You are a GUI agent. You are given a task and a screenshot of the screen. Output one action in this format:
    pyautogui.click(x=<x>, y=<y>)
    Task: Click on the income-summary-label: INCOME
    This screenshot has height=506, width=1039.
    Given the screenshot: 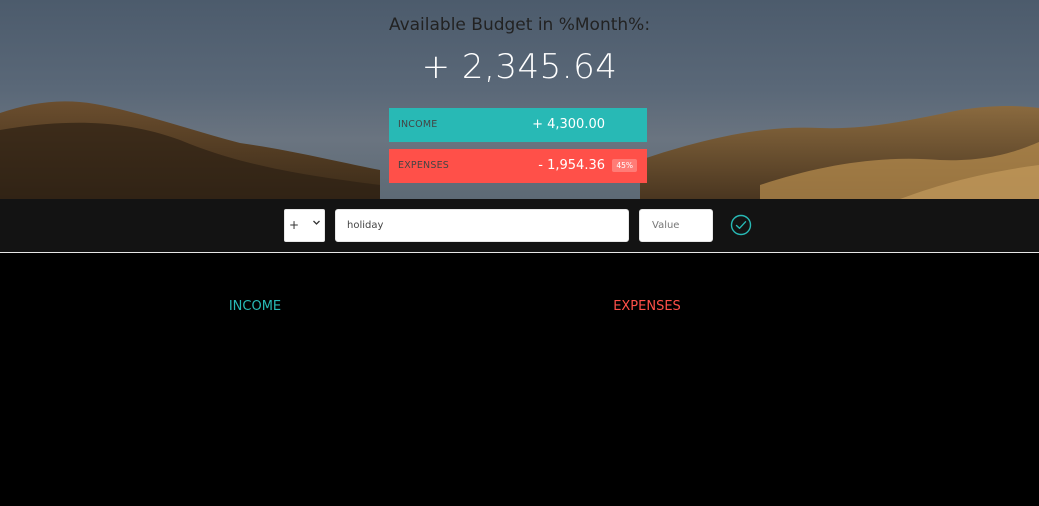 What is the action you would take?
    pyautogui.click(x=418, y=124)
    